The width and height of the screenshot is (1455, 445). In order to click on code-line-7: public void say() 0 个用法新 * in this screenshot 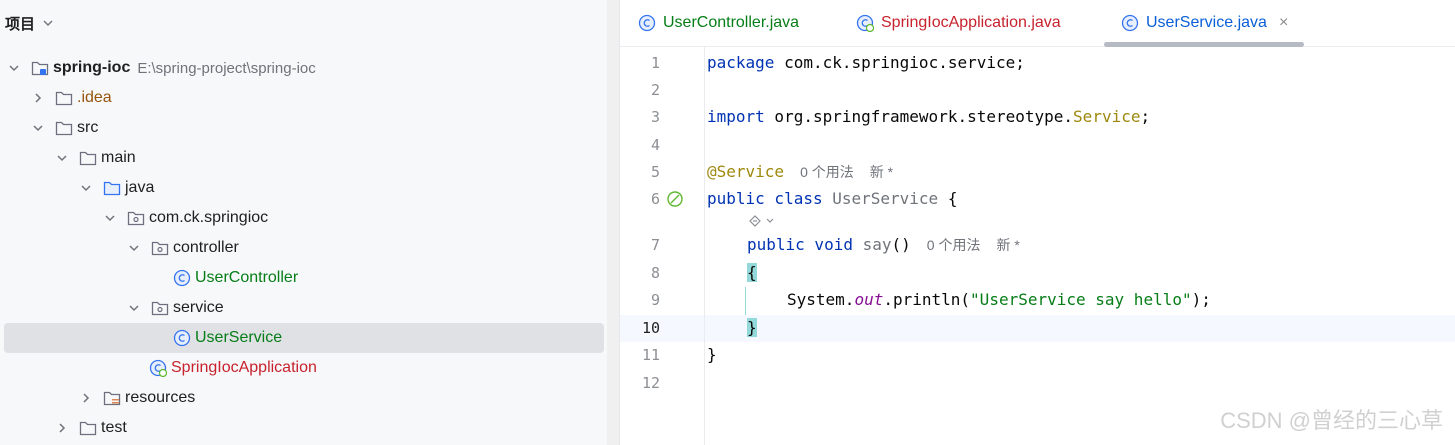, I will do `click(883, 245)`.